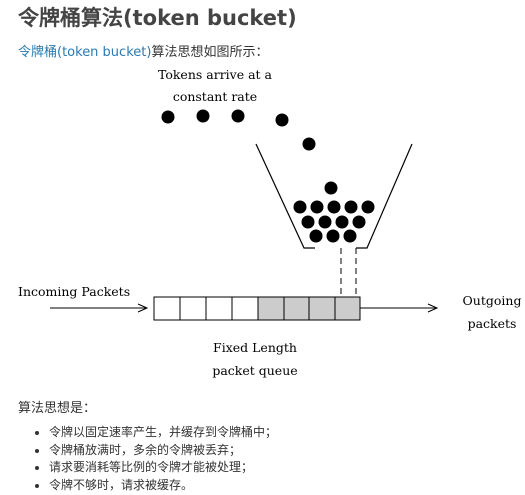  Describe the element at coordinates (84, 52) in the screenshot. I see `token-bucket-link: 令牌桶(token bucket)` at that location.